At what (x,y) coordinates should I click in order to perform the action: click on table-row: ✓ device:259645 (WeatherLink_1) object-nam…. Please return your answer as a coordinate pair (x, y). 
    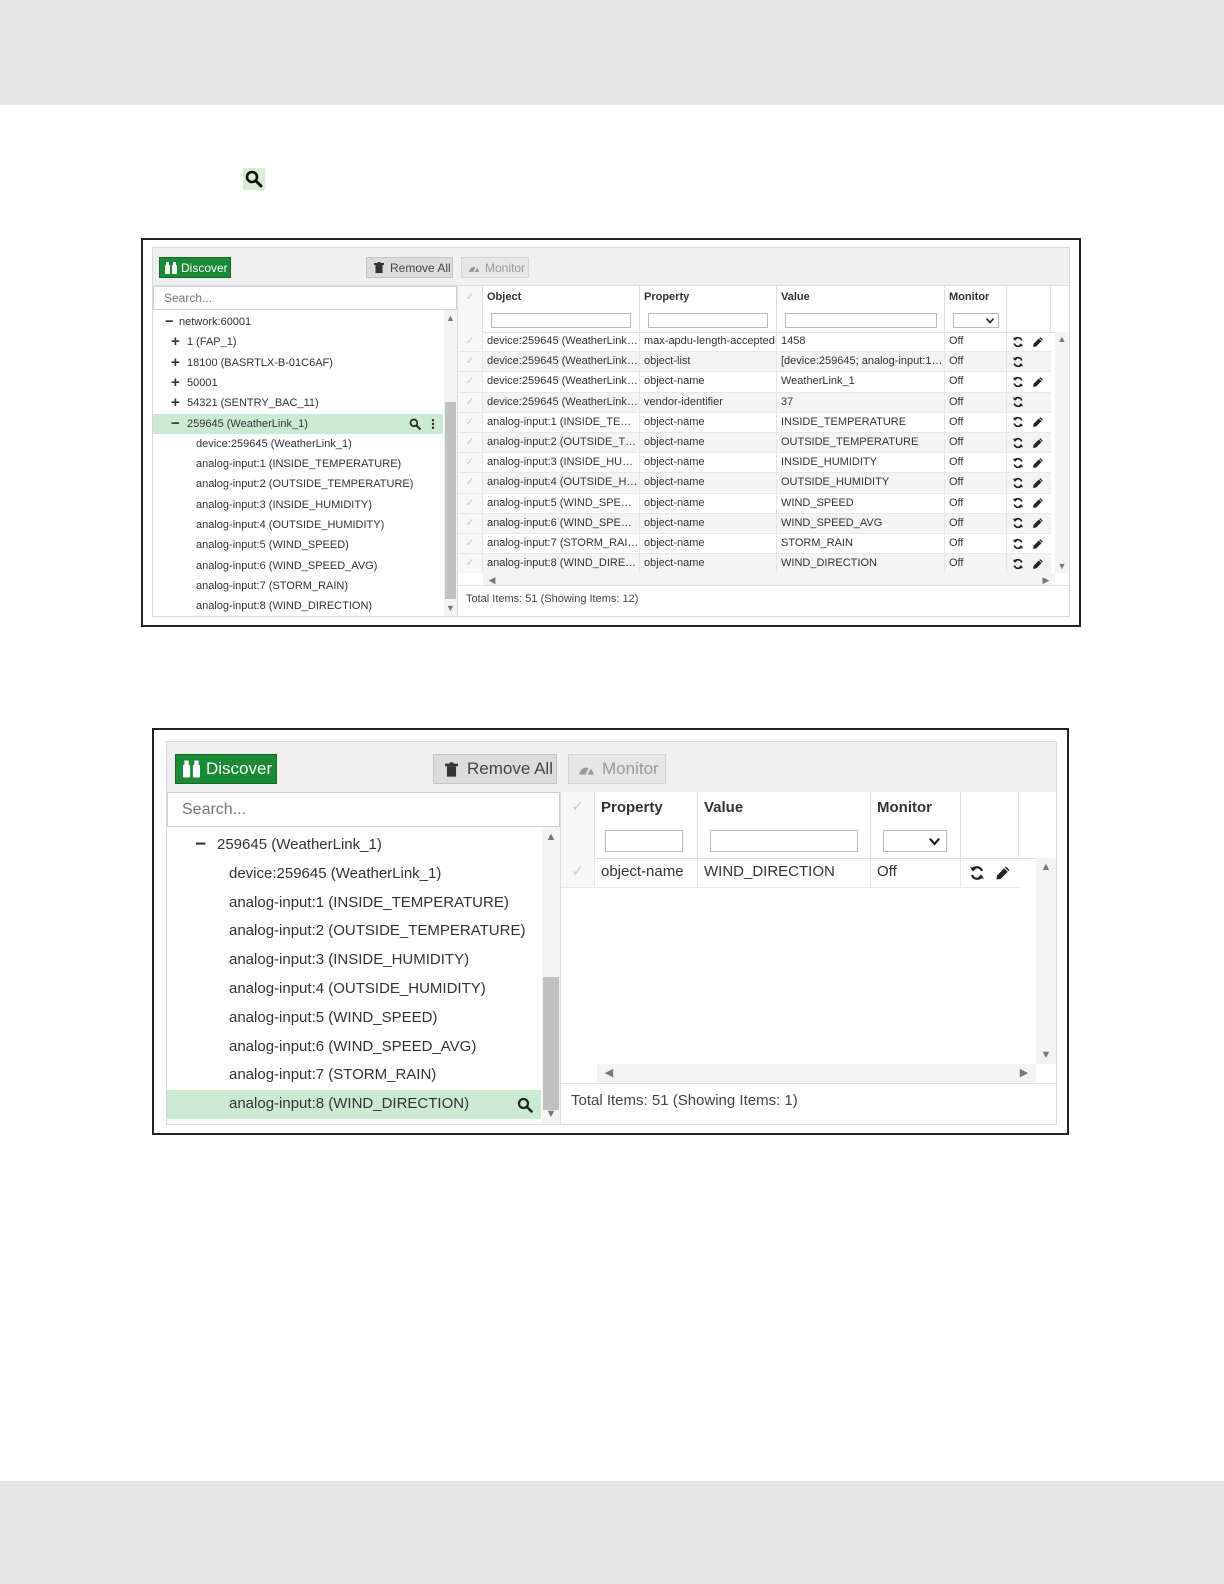
    Looking at the image, I should click on (754, 382).